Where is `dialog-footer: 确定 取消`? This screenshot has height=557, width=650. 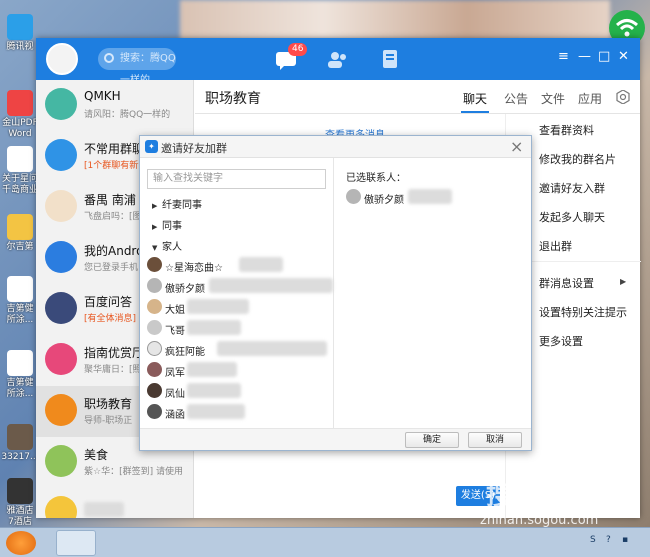
dialog-footer: 确定 取消 is located at coordinates (335, 439).